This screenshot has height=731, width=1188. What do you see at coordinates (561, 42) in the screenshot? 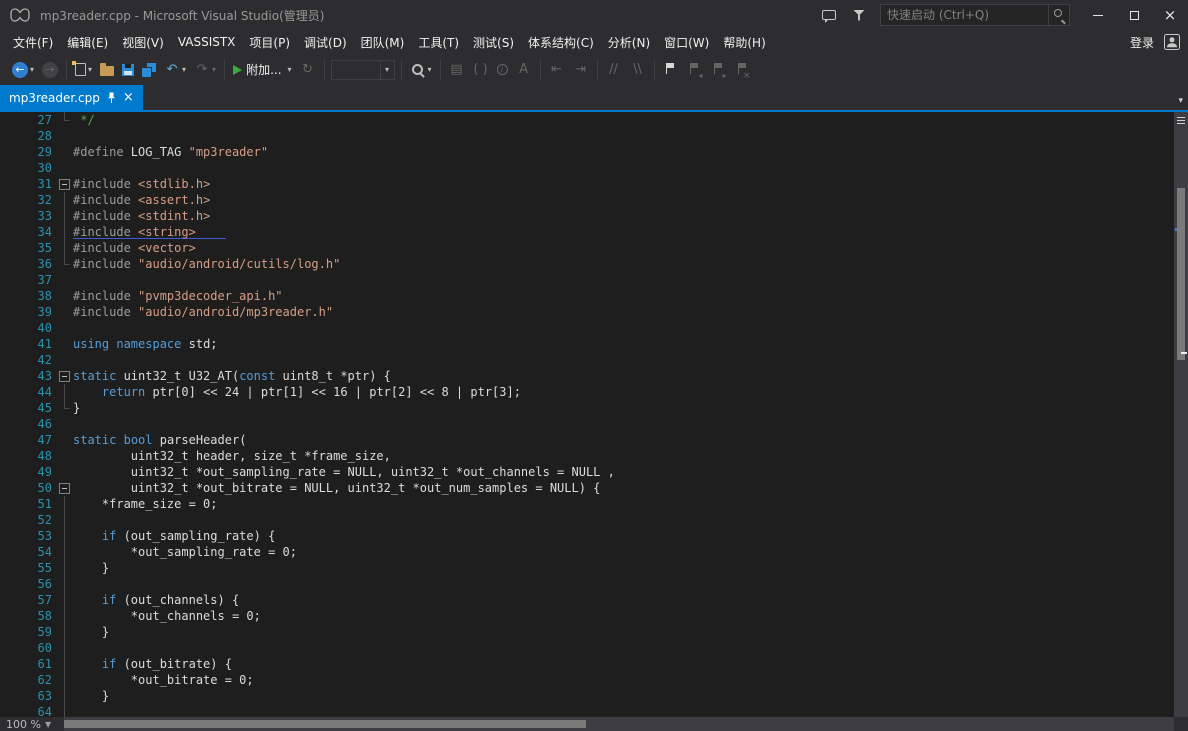
I see `menu-item: 体系结构(C)` at bounding box center [561, 42].